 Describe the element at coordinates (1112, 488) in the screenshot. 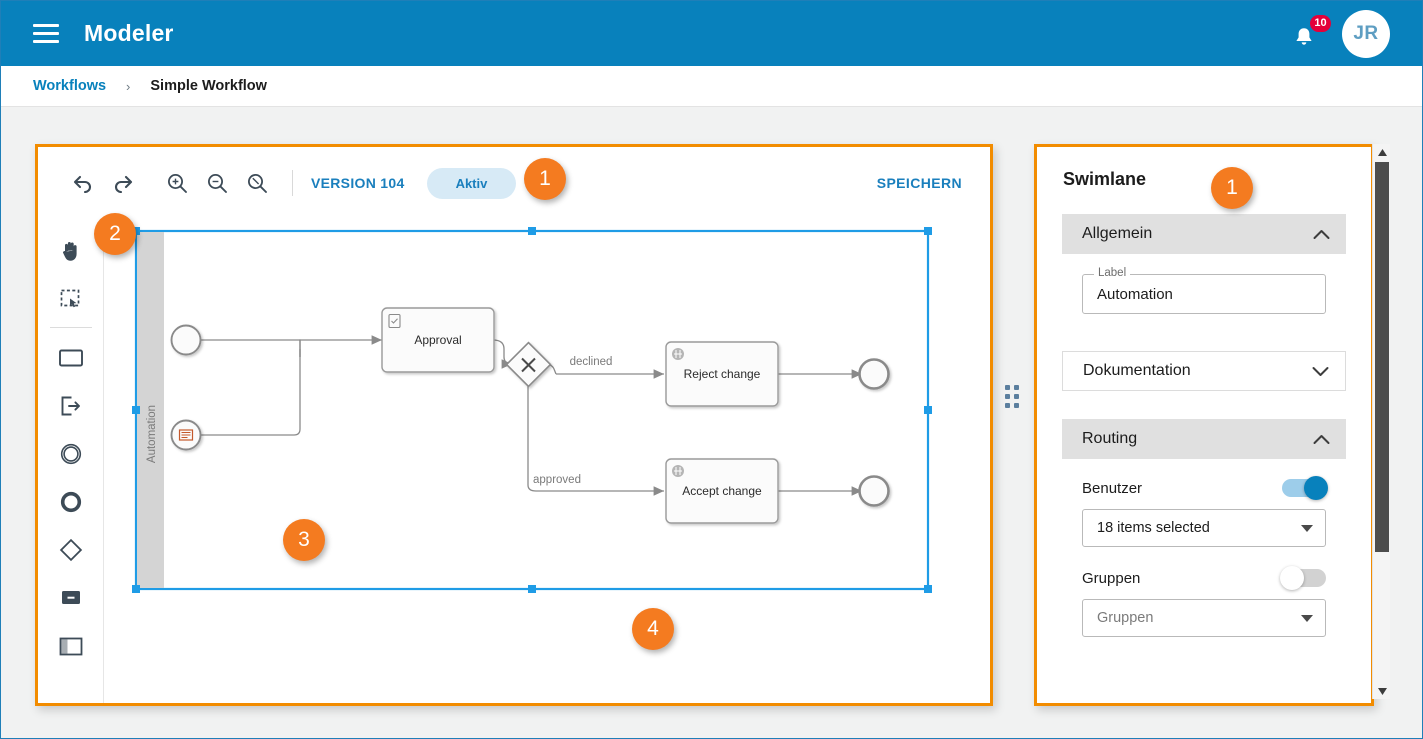

I see `benutzer-label: Benutzer` at that location.